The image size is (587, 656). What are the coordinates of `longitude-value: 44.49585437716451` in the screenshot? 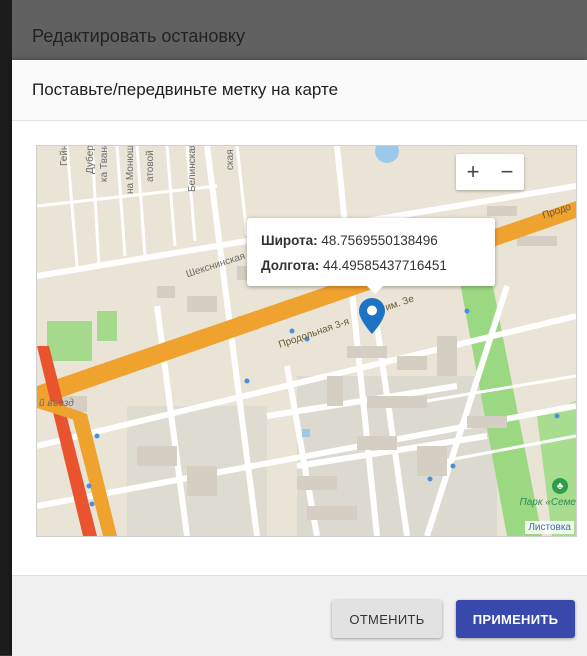 It's located at (385, 265).